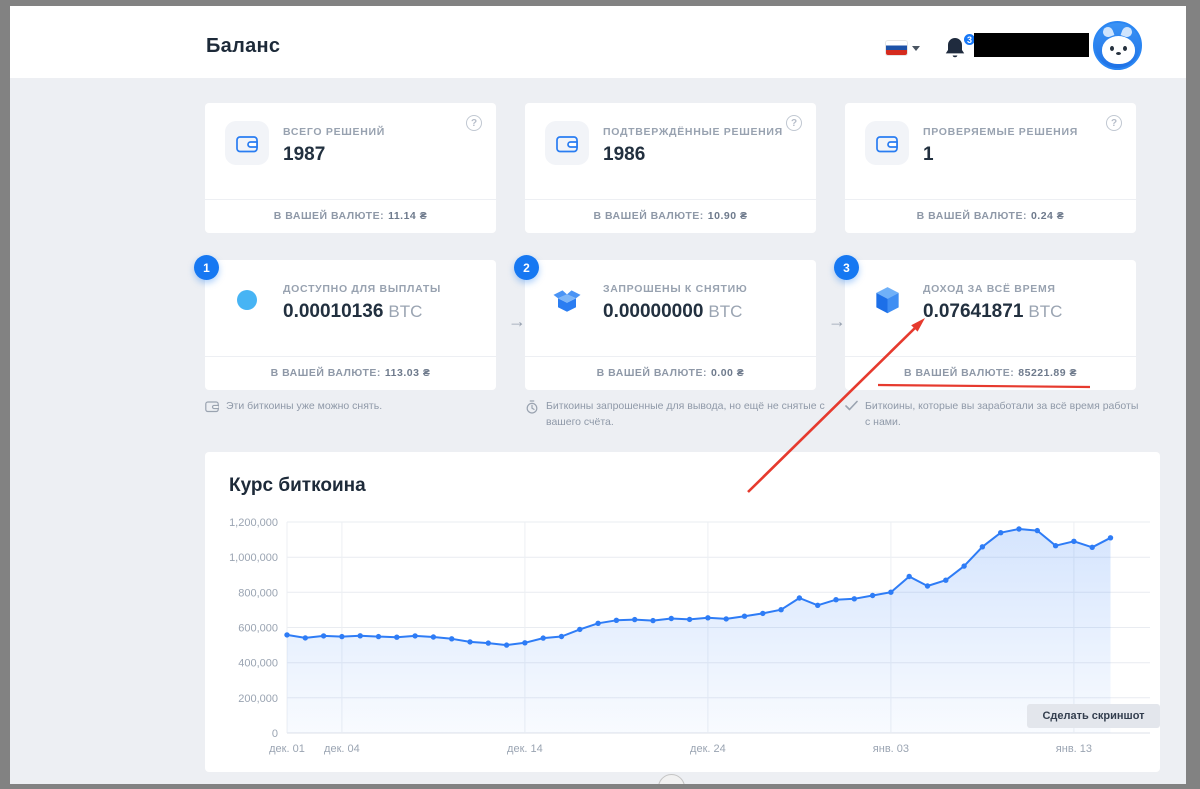 This screenshot has width=1200, height=789. I want to click on russian-flag-icon, so click(896, 48).